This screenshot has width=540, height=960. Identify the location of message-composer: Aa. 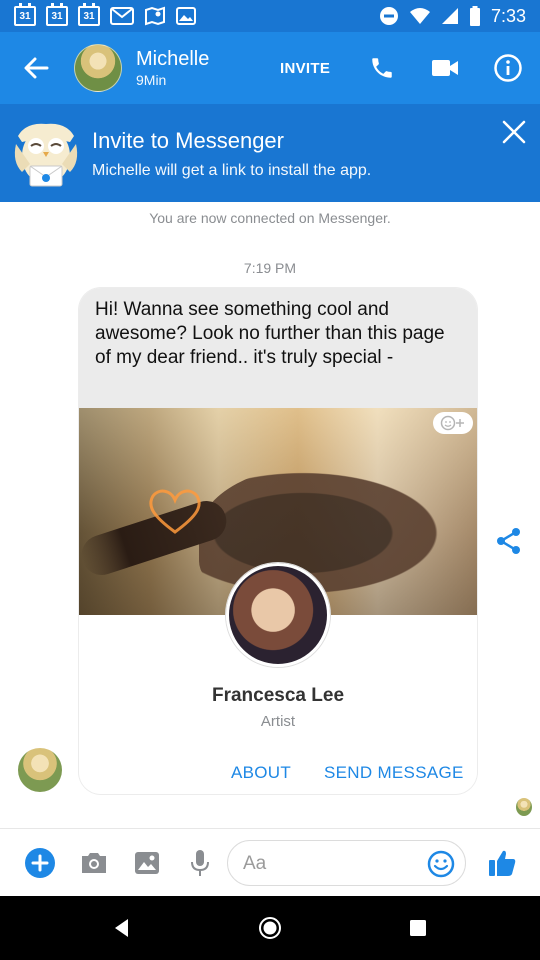
(270, 862).